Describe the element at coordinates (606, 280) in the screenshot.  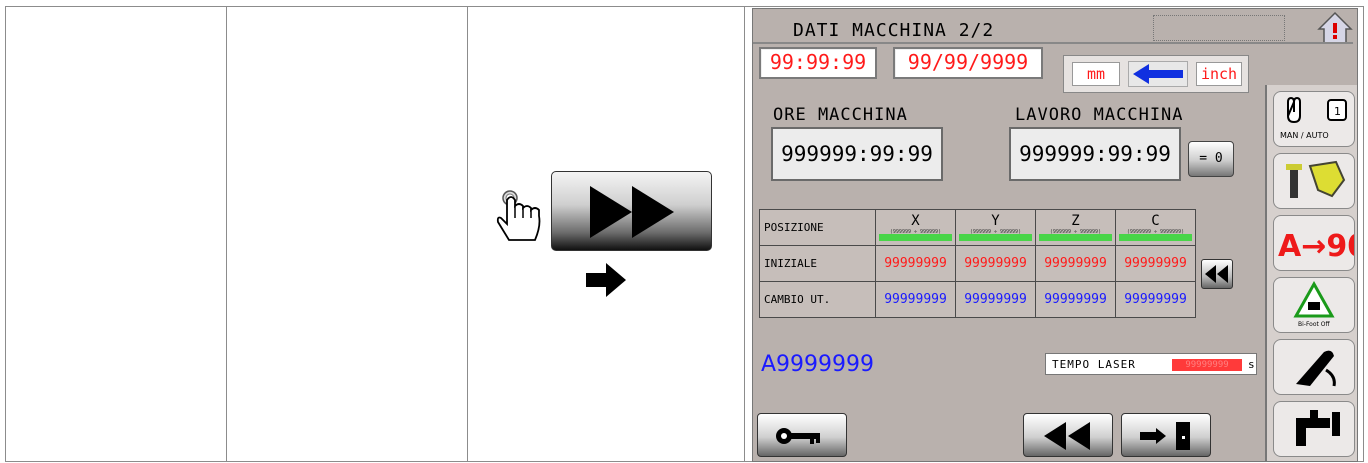
I see `arrow-right-icon` at that location.